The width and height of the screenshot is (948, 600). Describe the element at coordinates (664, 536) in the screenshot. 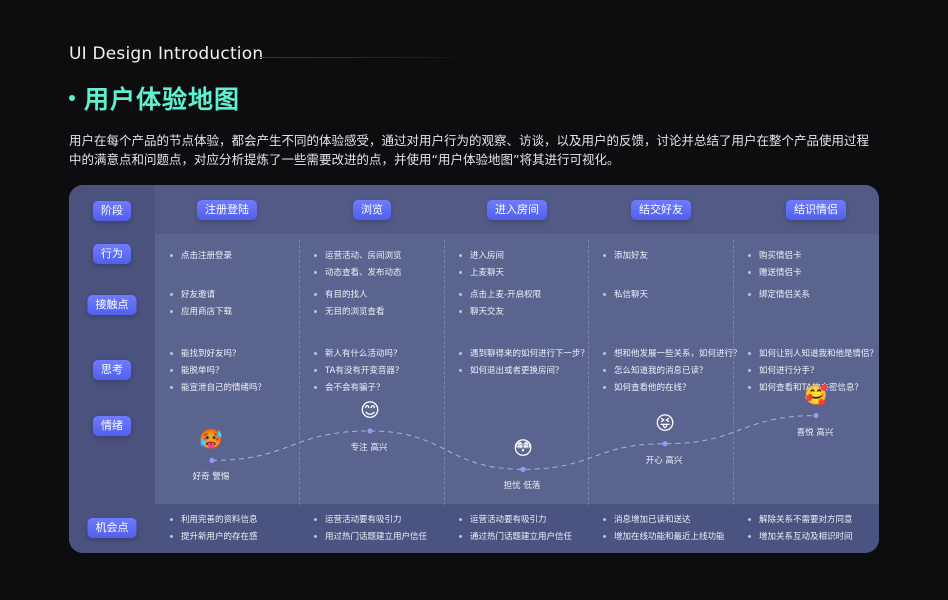

I see `chance-item: 增加在线功能和最近上线功能` at that location.